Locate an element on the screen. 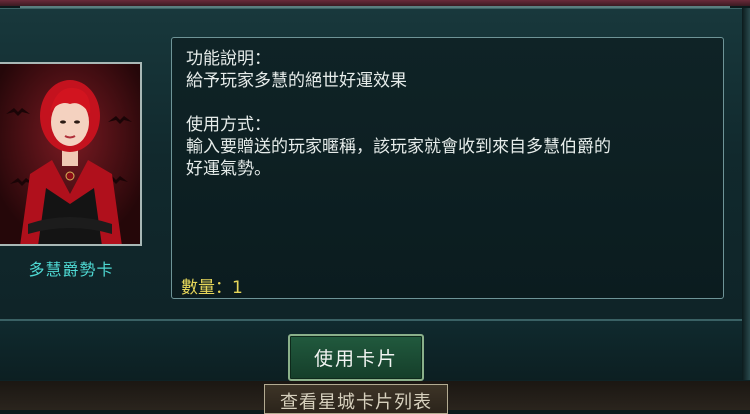  card-name-label: 多慧爵勢卡 is located at coordinates (71, 269).